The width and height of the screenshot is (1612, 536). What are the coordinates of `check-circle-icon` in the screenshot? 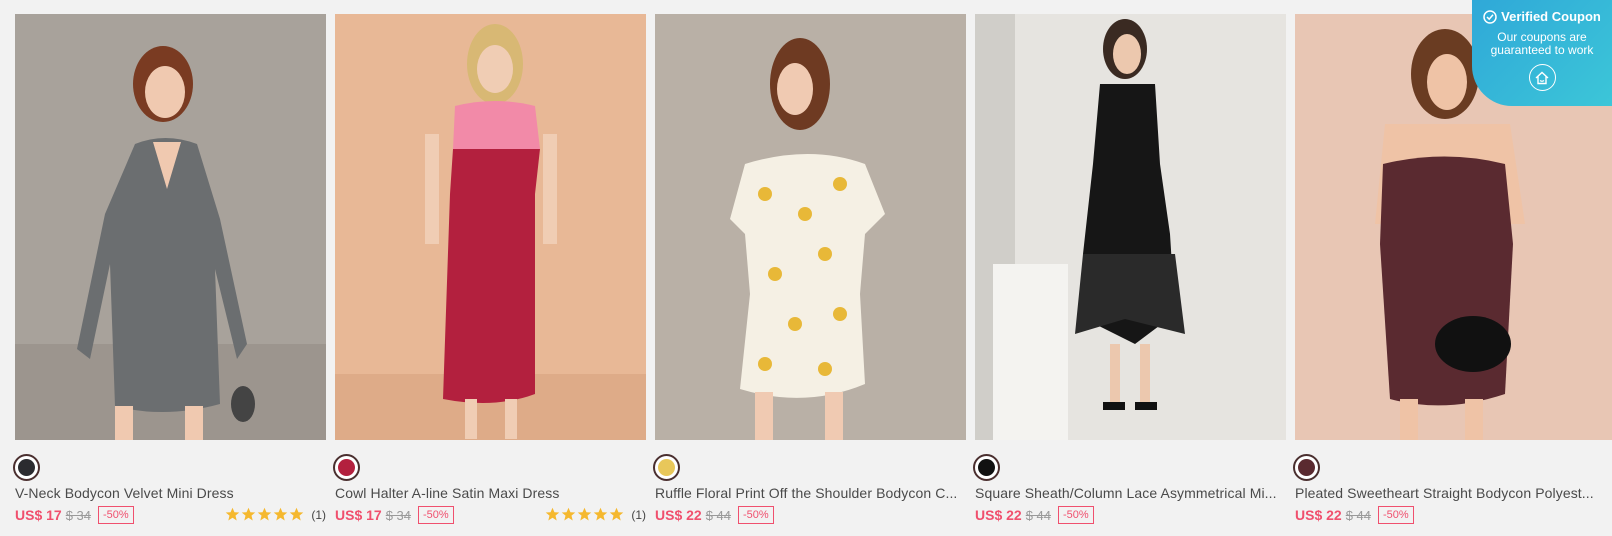 It's located at (1490, 16).